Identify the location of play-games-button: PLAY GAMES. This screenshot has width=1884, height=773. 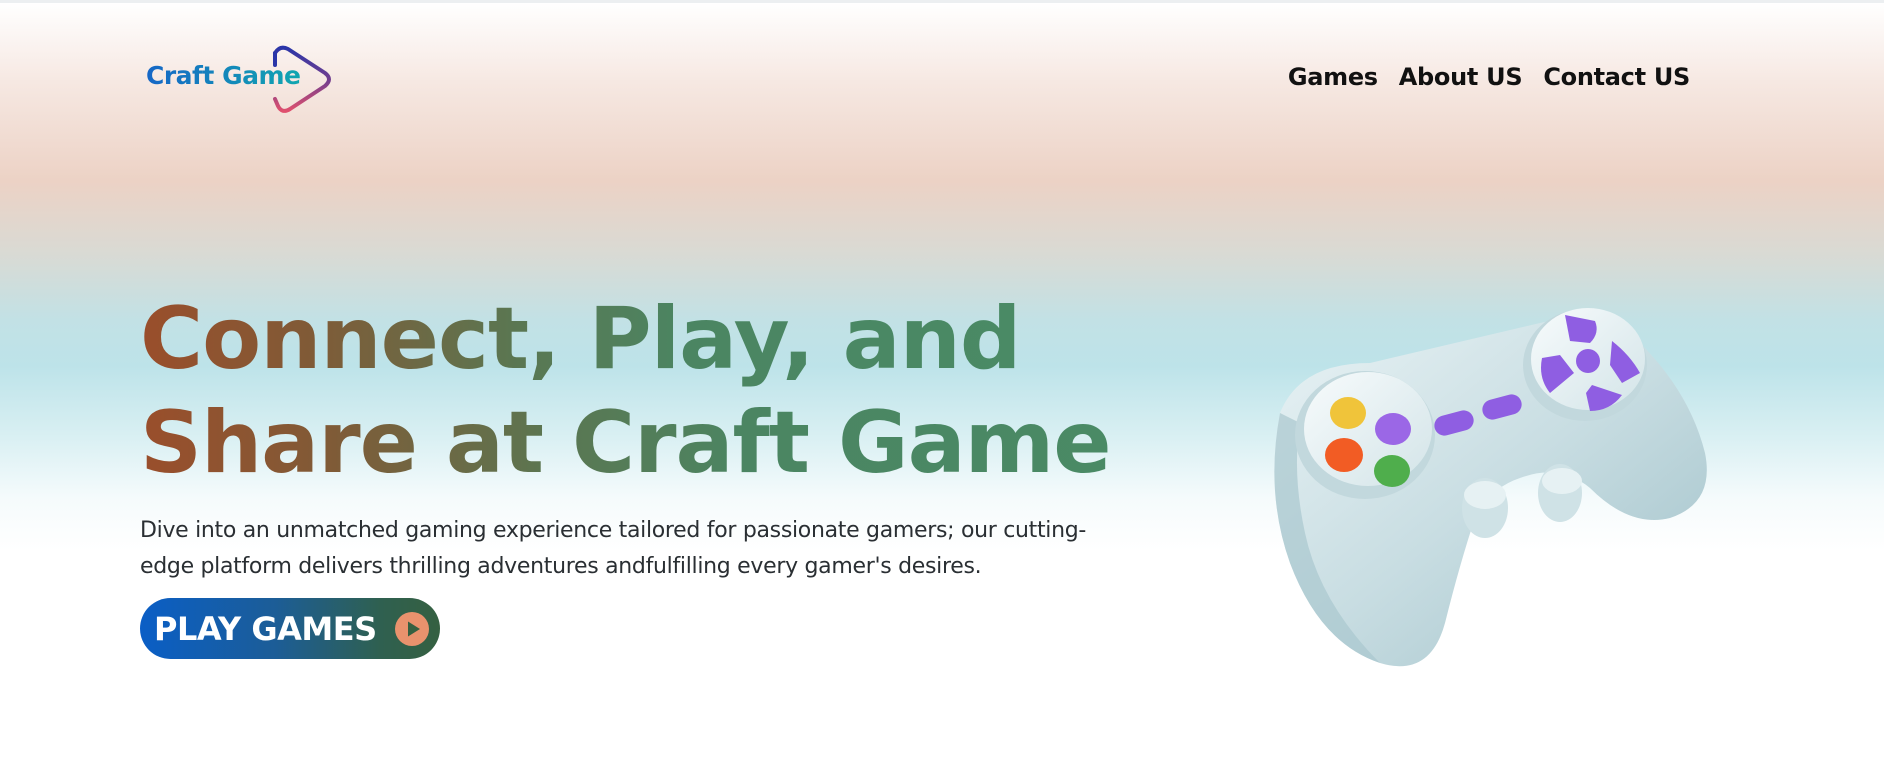
(290, 628).